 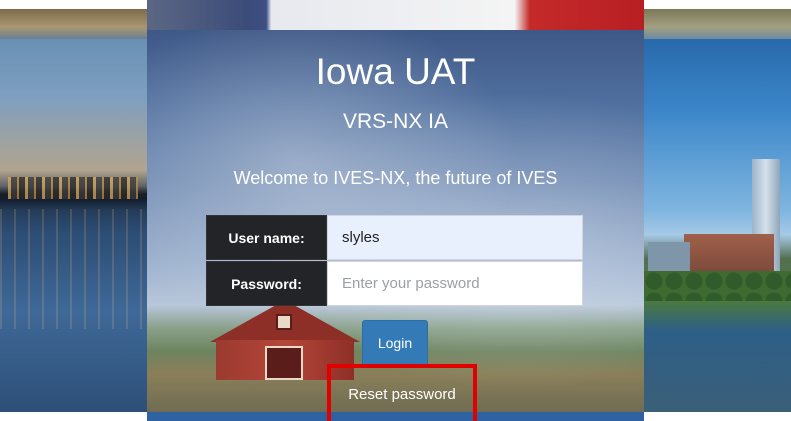 I want to click on background-water-reflection, so click(x=73, y=269).